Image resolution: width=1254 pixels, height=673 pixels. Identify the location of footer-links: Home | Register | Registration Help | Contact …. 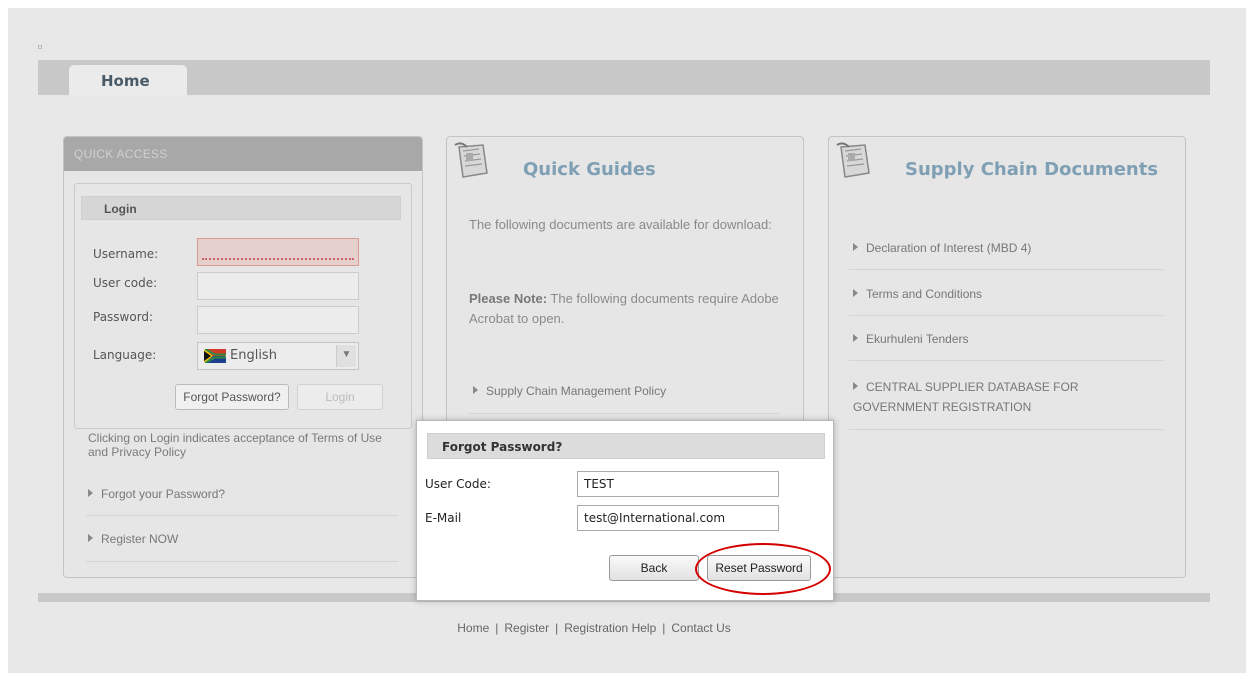
(594, 628).